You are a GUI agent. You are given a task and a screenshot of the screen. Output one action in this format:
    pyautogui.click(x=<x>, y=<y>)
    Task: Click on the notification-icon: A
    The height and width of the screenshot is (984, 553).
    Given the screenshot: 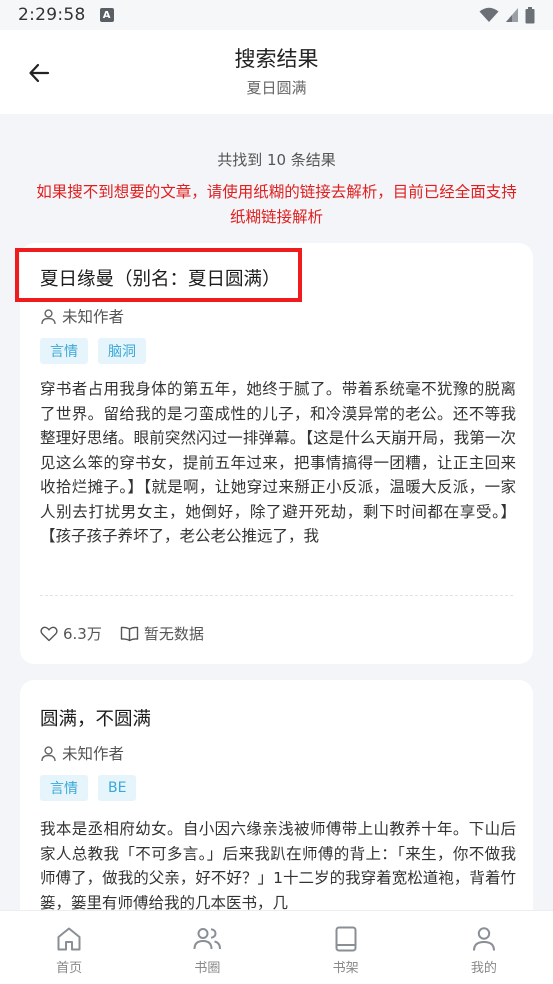 What is the action you would take?
    pyautogui.click(x=106, y=15)
    